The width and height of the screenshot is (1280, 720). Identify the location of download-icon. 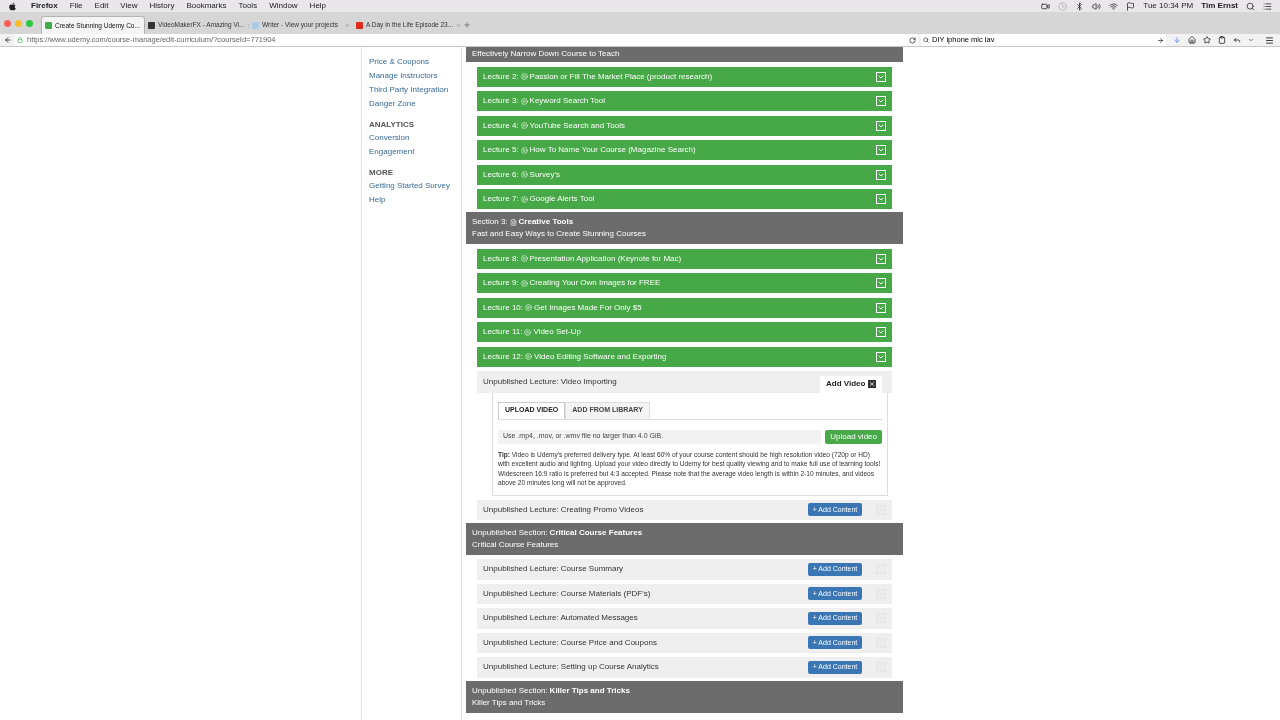
(1177, 40).